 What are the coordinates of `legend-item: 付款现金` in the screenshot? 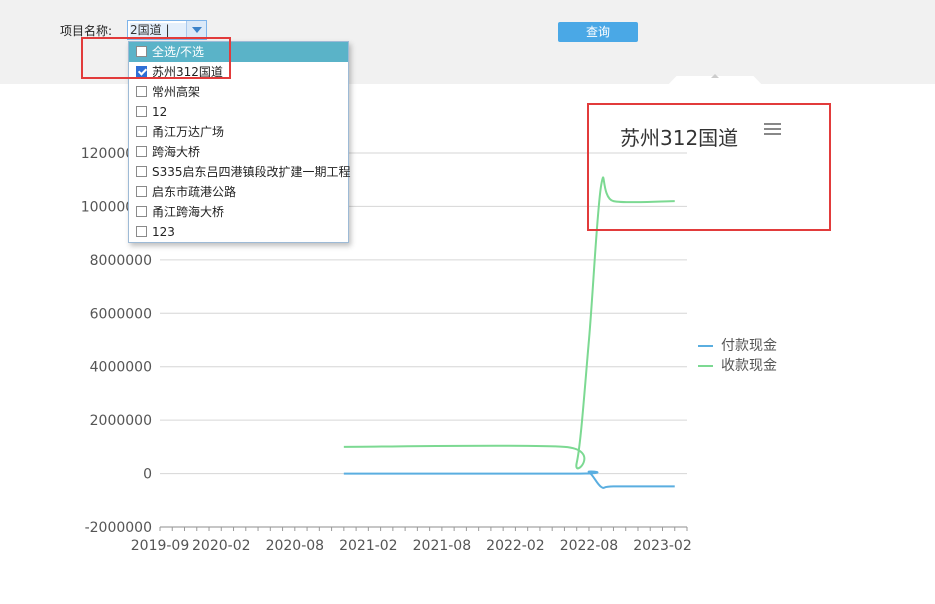 It's located at (737, 346).